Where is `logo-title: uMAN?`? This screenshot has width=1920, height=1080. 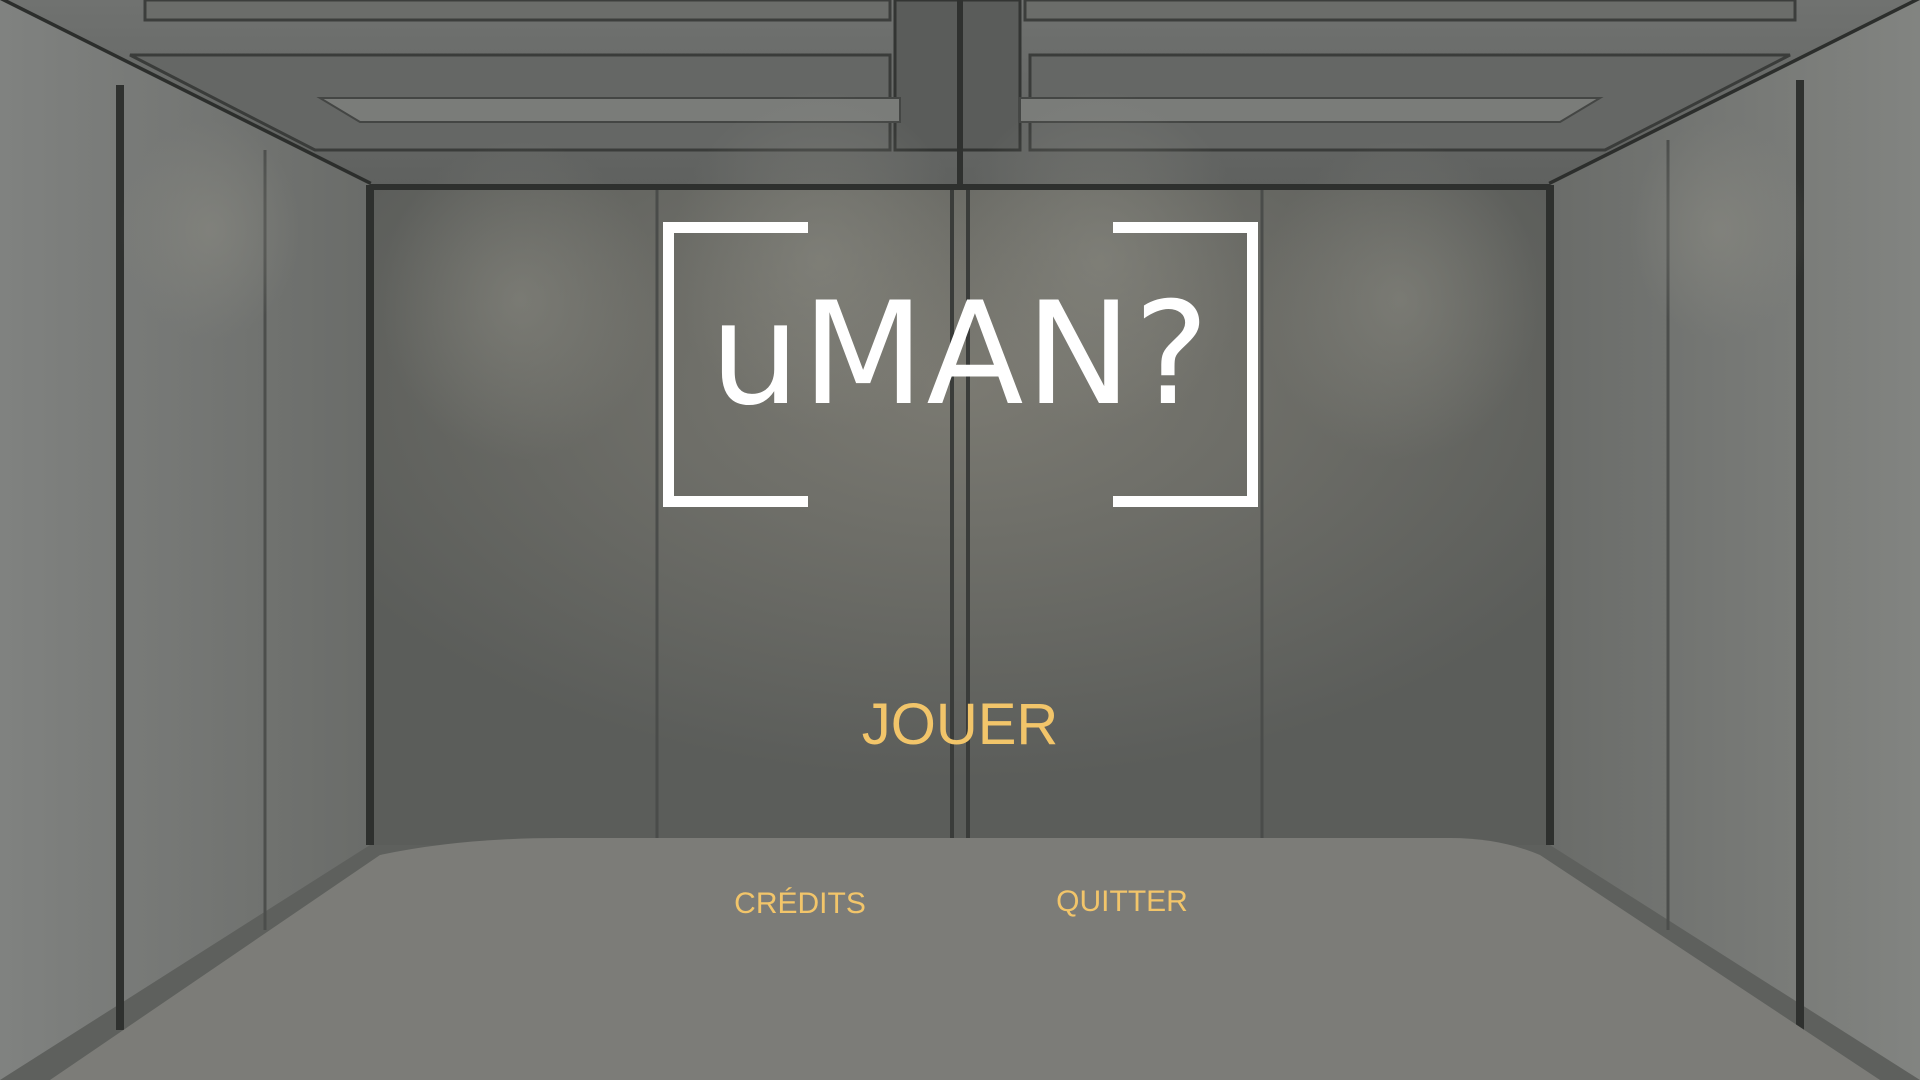
logo-title: uMAN? is located at coordinates (960, 354).